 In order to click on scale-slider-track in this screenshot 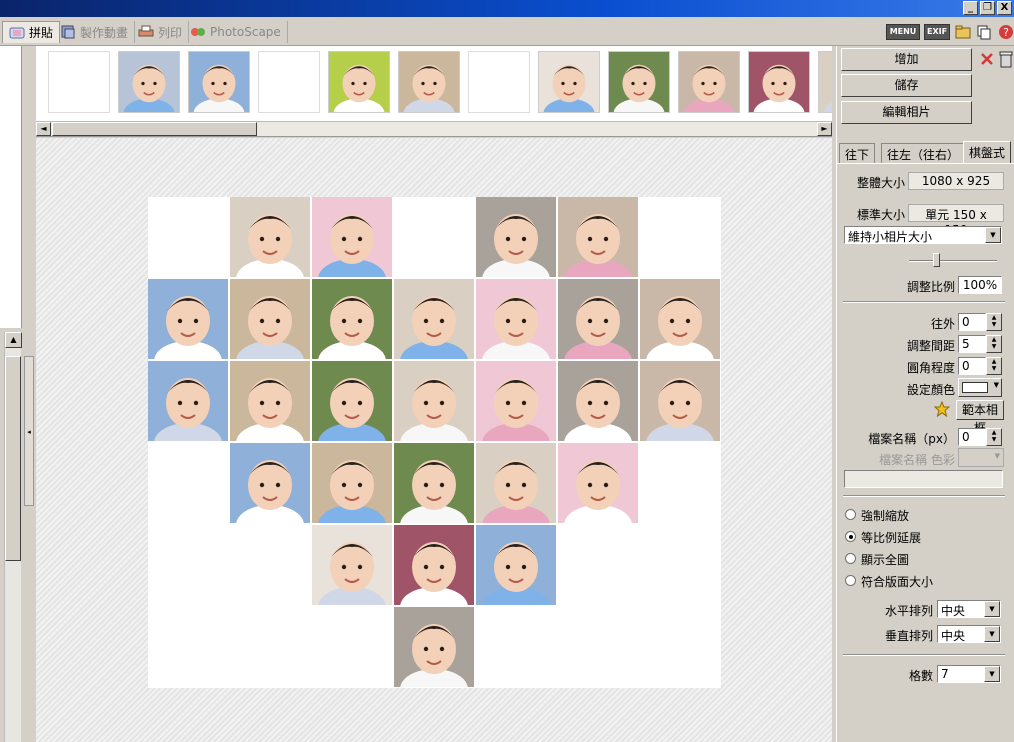, I will do `click(953, 261)`.